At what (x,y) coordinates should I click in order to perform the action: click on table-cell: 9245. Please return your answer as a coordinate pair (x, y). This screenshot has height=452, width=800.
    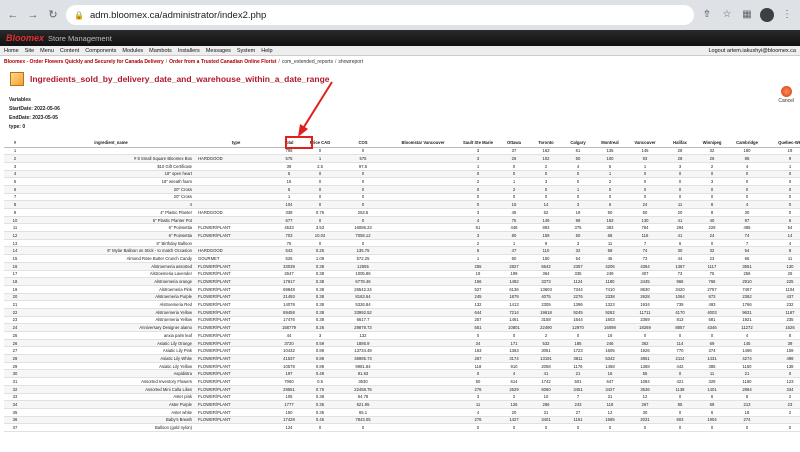
    Looking at the image, I should click on (578, 312).